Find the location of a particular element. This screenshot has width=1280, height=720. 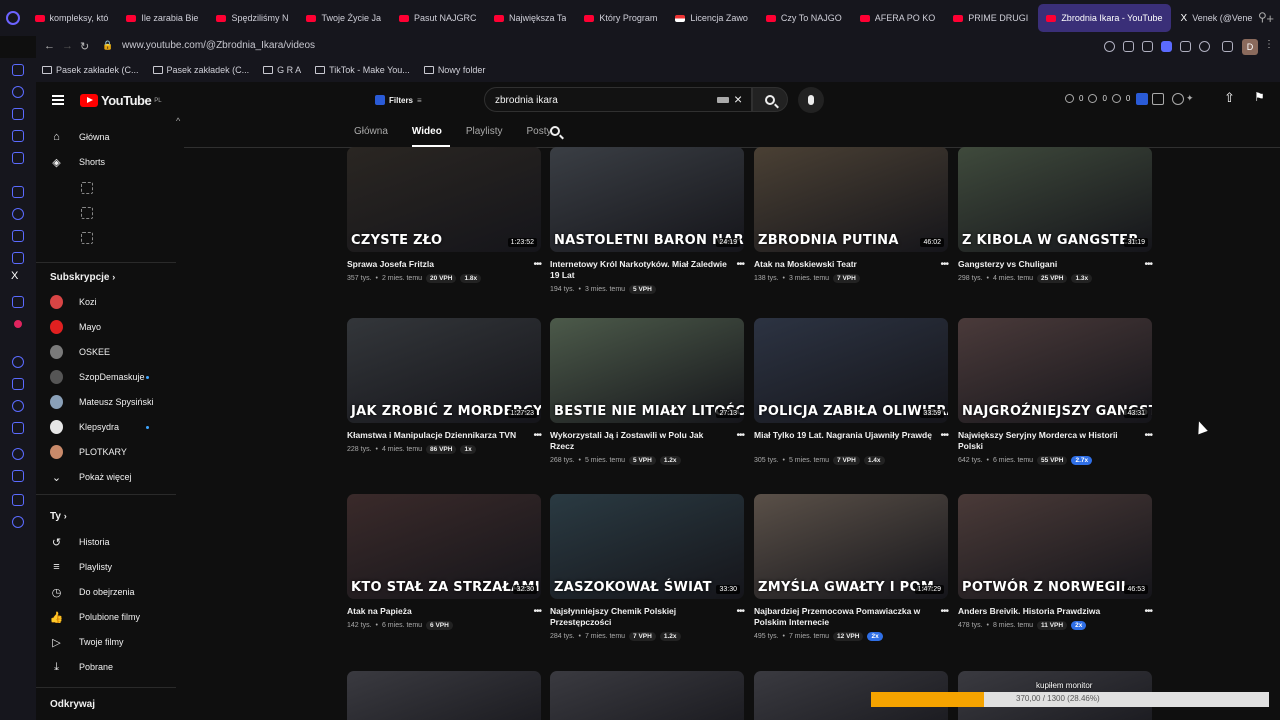

browser-tab: Zbrodnia Ikara - YouTube is located at coordinates (1104, 18).